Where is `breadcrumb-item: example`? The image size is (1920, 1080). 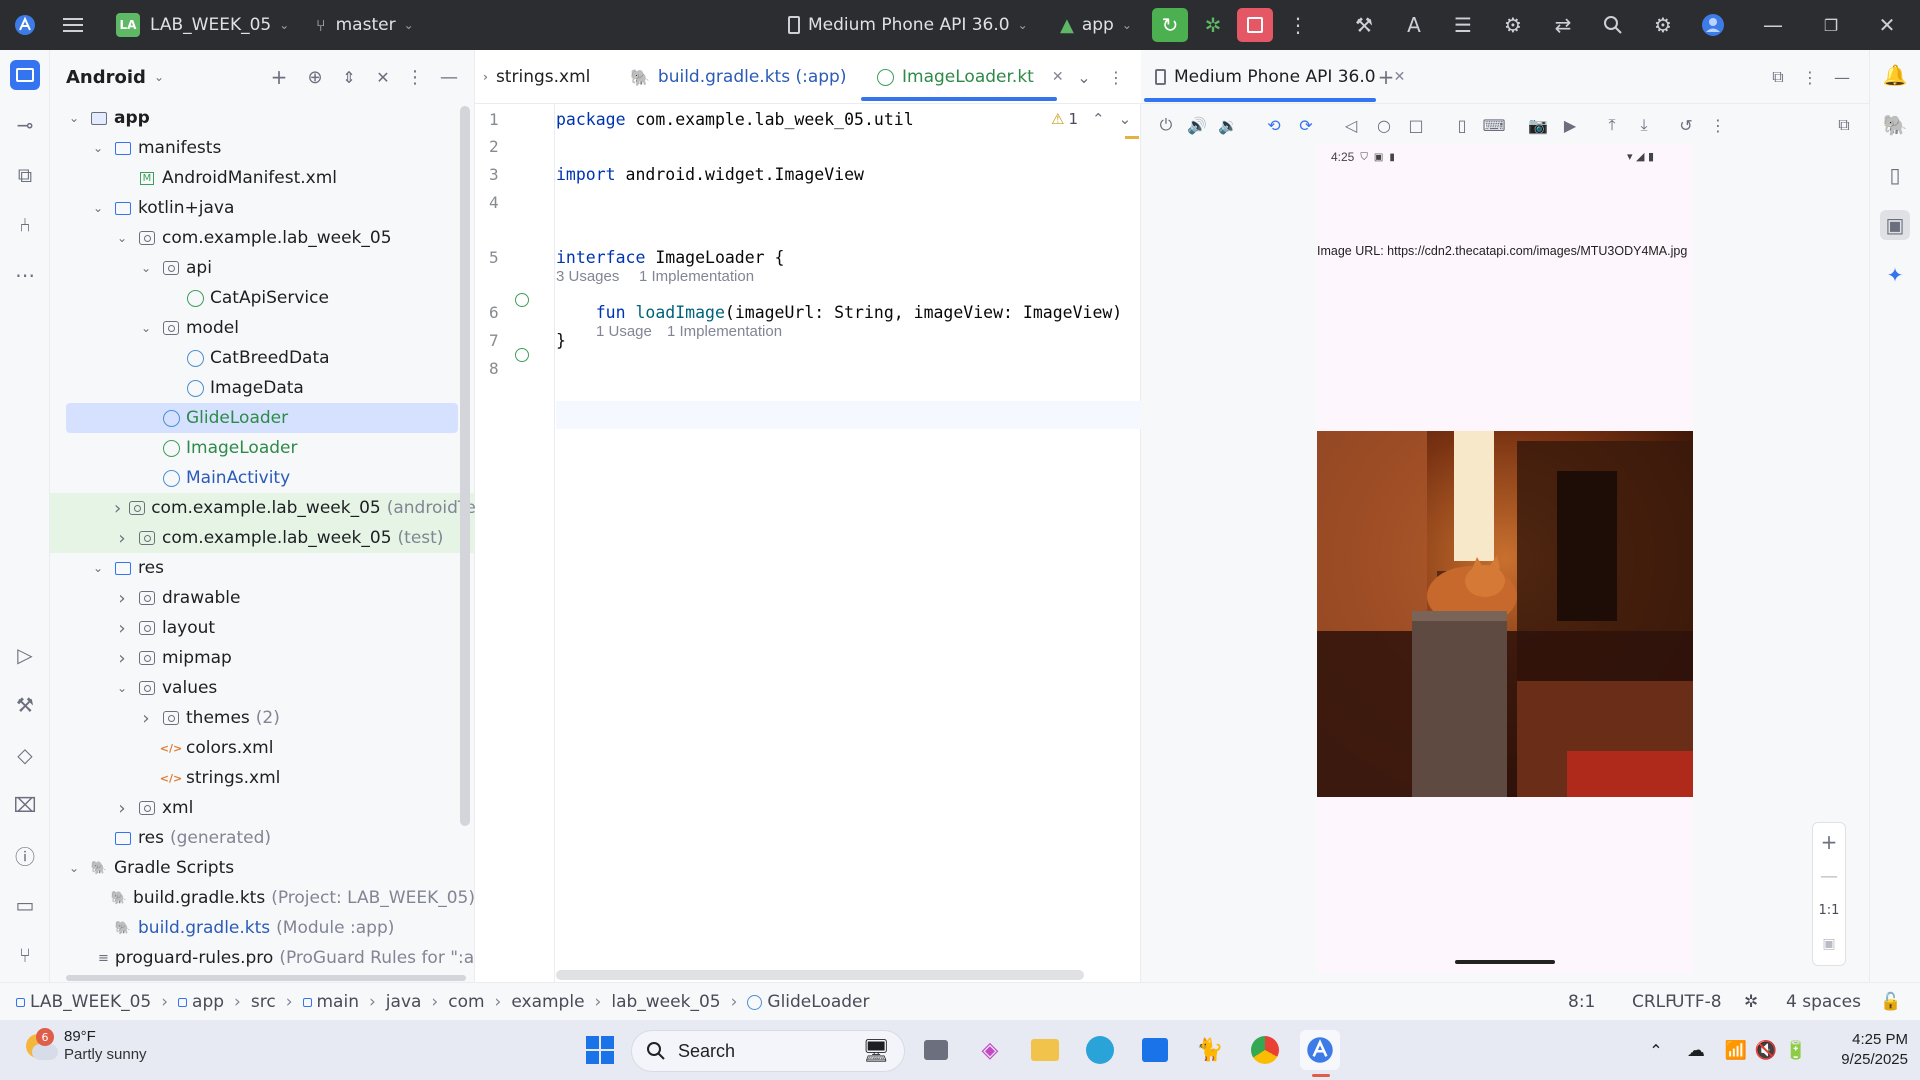 breadcrumb-item: example is located at coordinates (547, 1002).